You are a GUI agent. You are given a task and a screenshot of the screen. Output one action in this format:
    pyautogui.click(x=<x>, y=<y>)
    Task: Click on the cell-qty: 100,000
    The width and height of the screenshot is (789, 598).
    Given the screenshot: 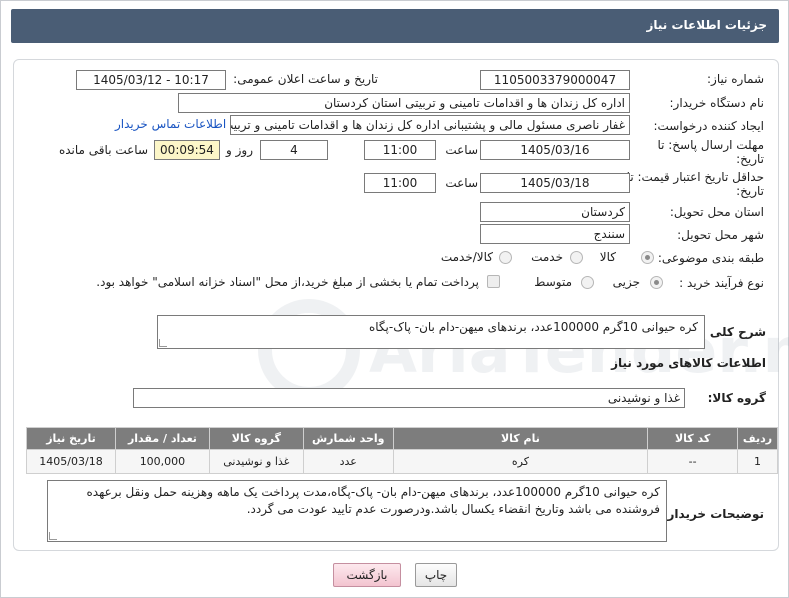 What is the action you would take?
    pyautogui.click(x=162, y=461)
    